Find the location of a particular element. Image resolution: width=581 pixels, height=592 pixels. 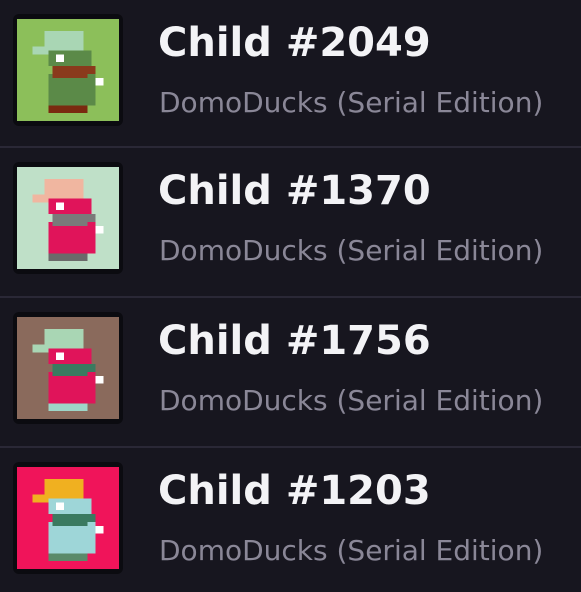

pixel-duck-brown-icon is located at coordinates (68, 368).